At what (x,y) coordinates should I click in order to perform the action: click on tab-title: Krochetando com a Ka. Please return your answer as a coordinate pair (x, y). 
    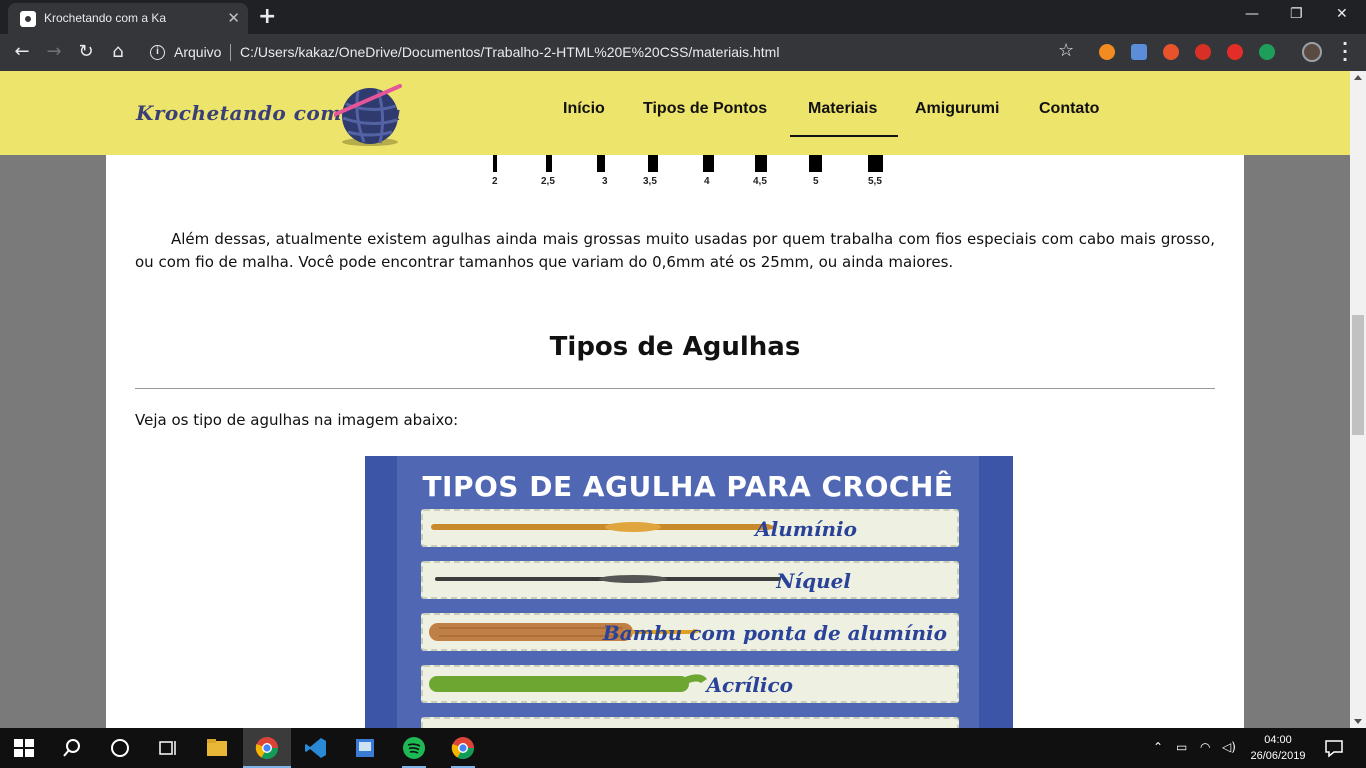
    Looking at the image, I should click on (105, 18).